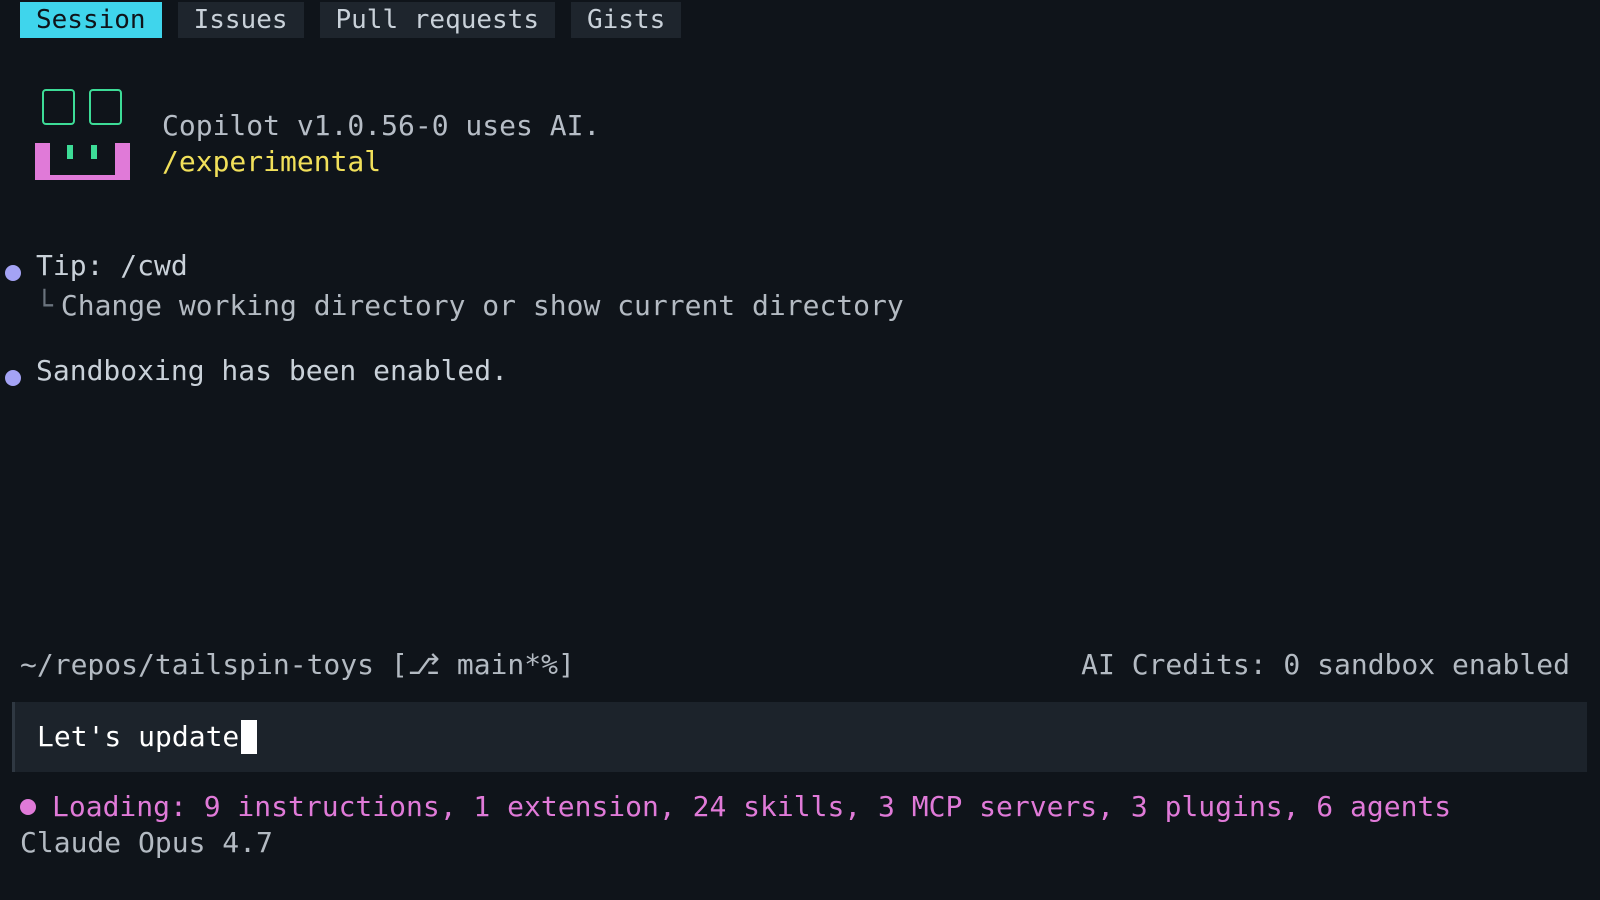  I want to click on copilot-logo-icon, so click(82, 134).